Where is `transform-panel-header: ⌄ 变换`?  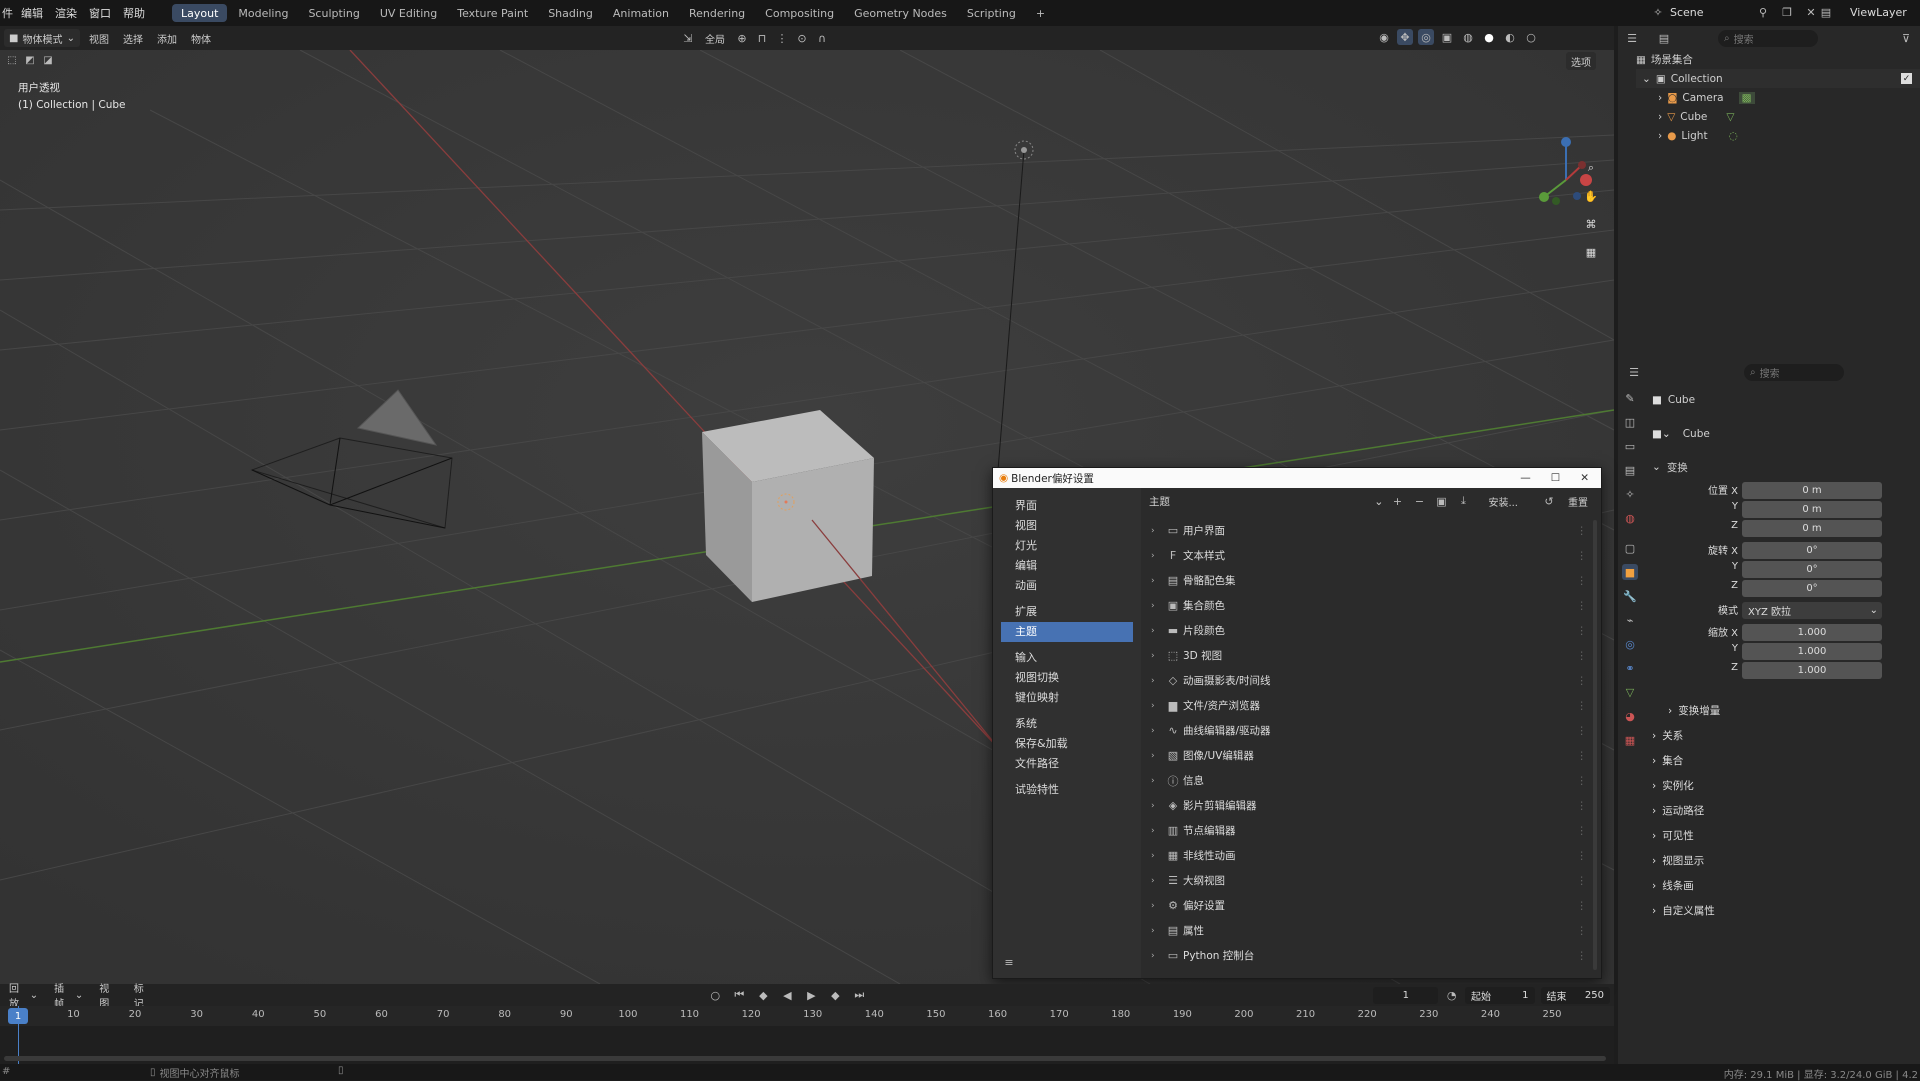
transform-panel-header: ⌄ 变换 is located at coordinates (1782, 467).